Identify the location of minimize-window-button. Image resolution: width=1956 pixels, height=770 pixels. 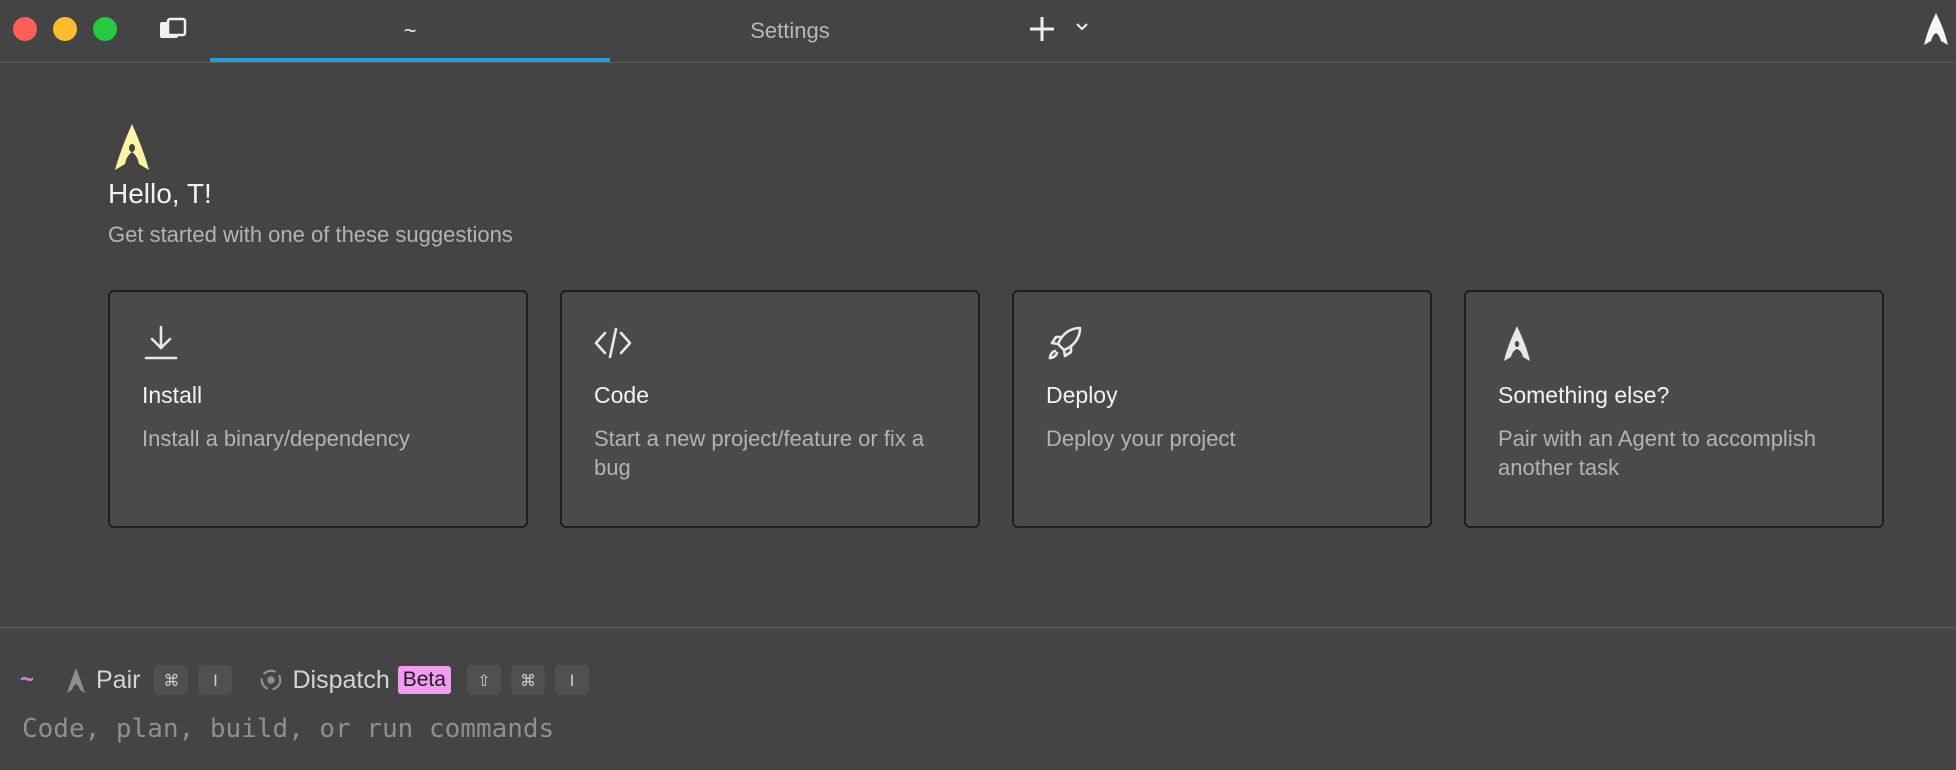
(65, 29).